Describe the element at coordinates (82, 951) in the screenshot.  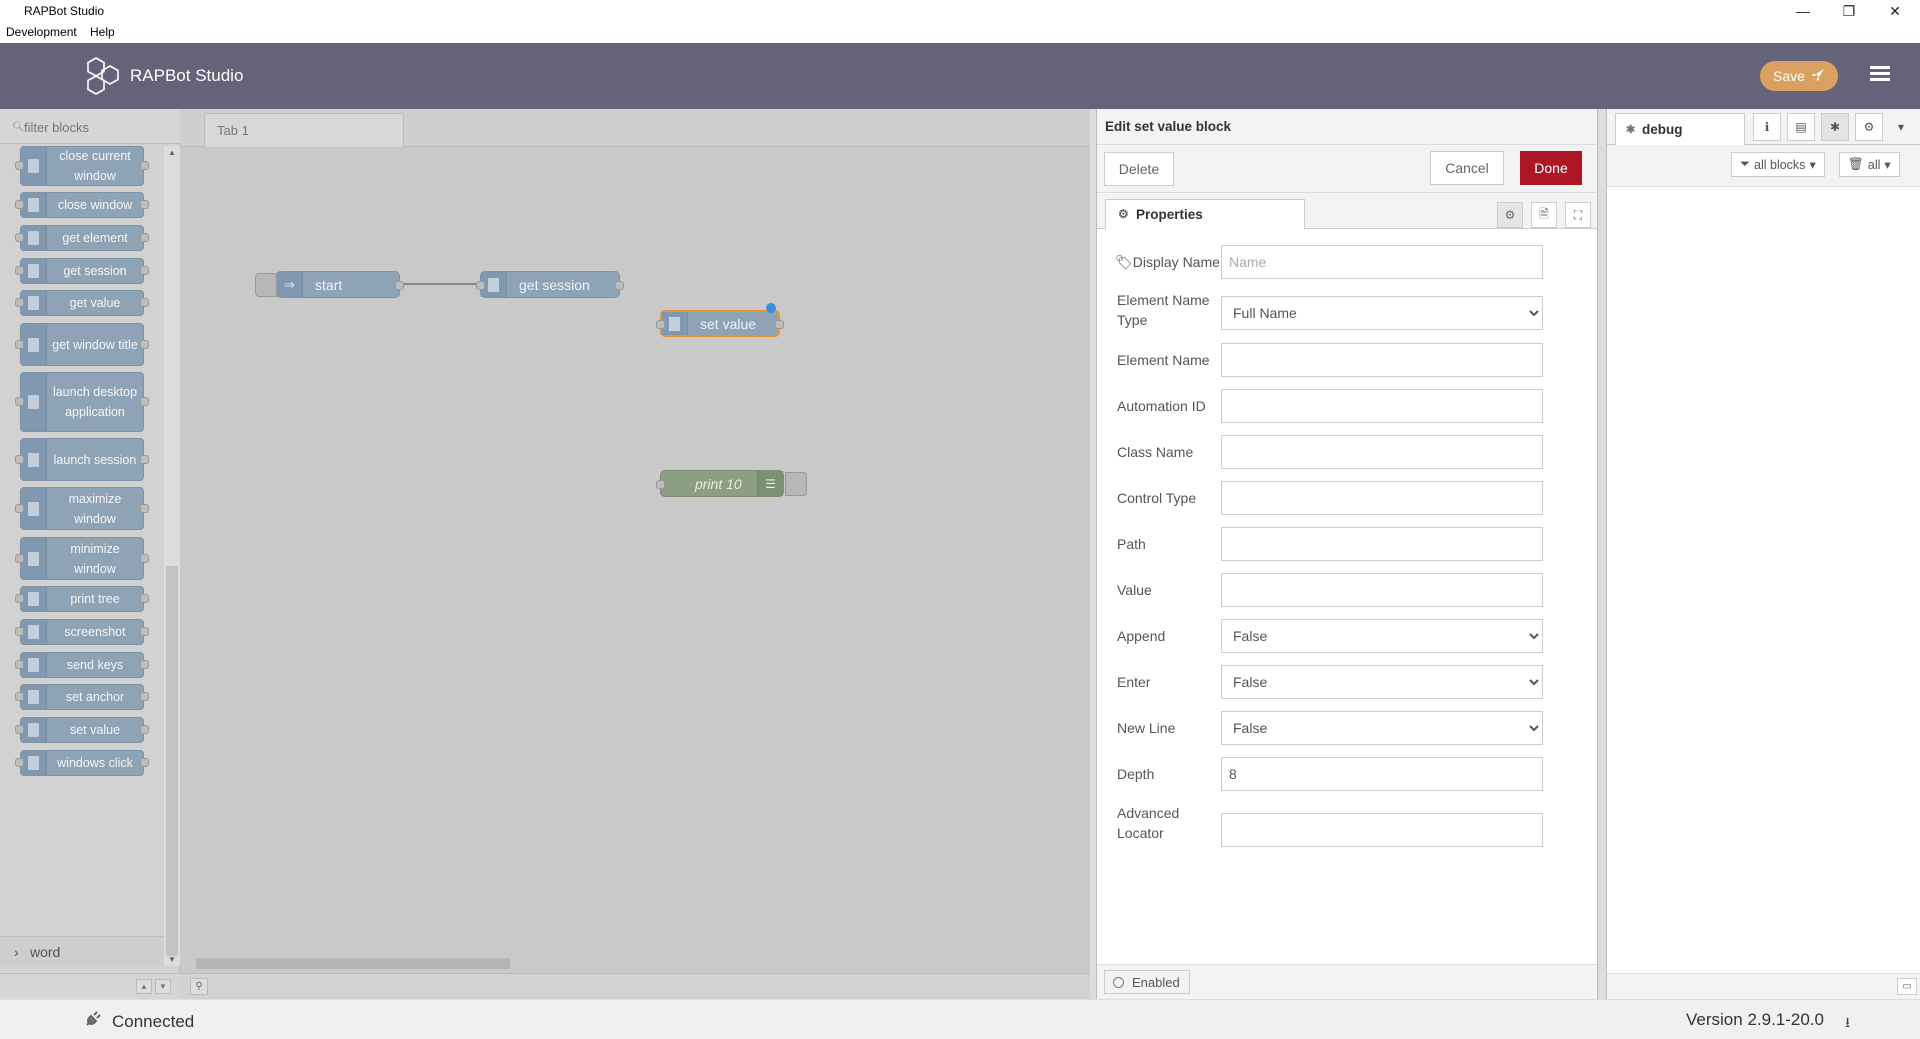
I see `palette-category-word: › word` at that location.